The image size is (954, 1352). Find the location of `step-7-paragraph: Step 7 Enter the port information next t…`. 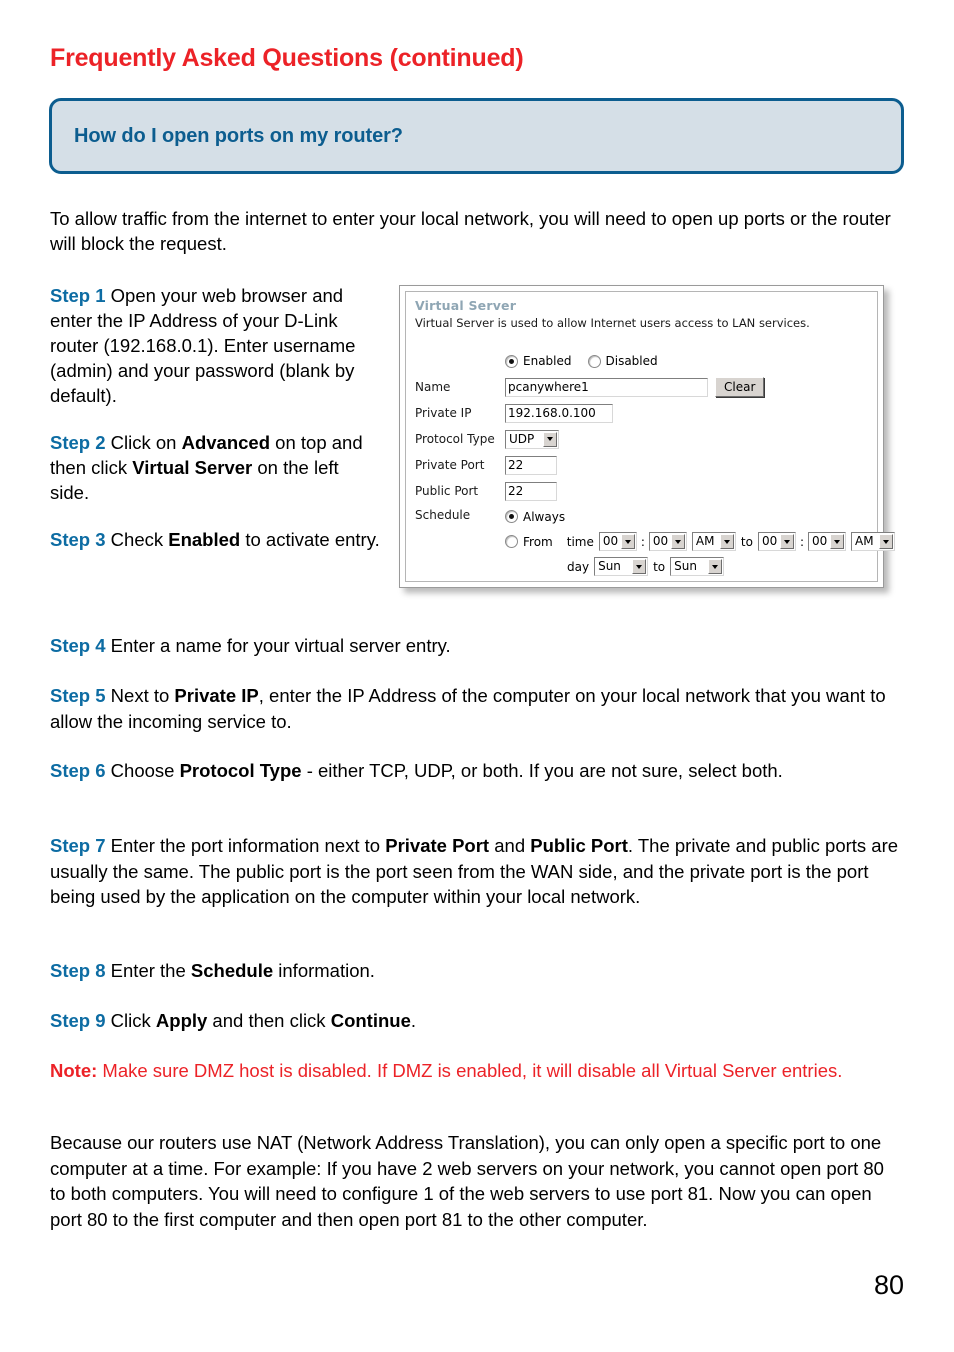

step-7-paragraph: Step 7 Enter the port information next t… is located at coordinates (476, 871).